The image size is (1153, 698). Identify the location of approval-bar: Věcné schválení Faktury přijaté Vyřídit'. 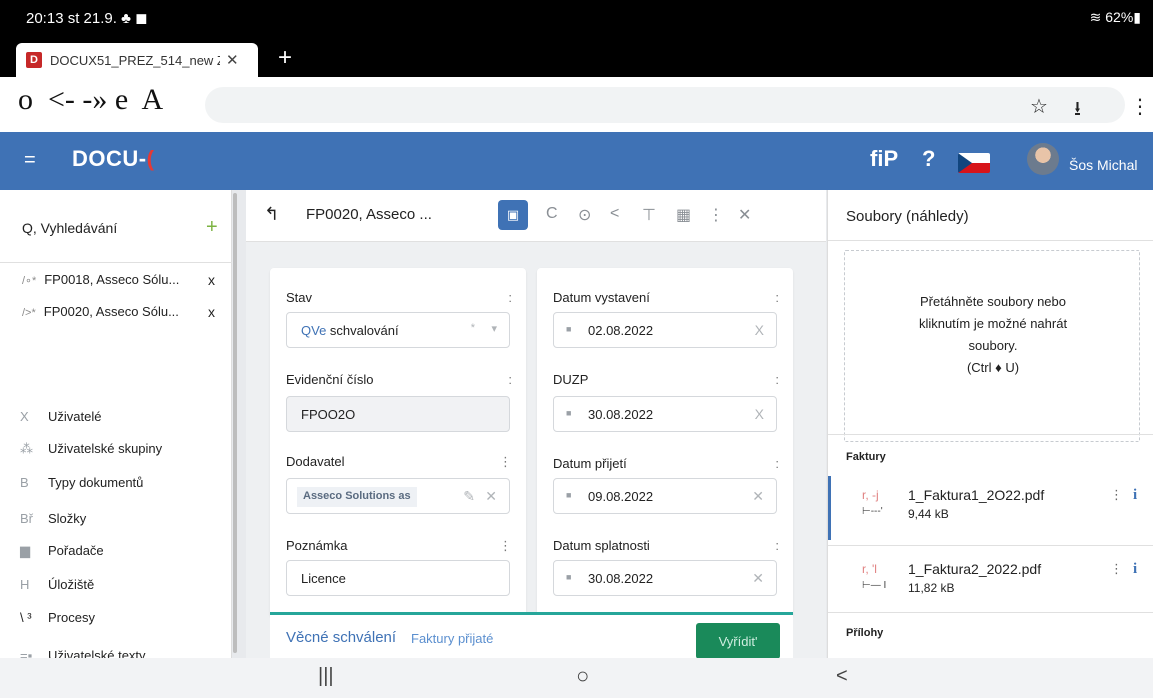
(531, 635).